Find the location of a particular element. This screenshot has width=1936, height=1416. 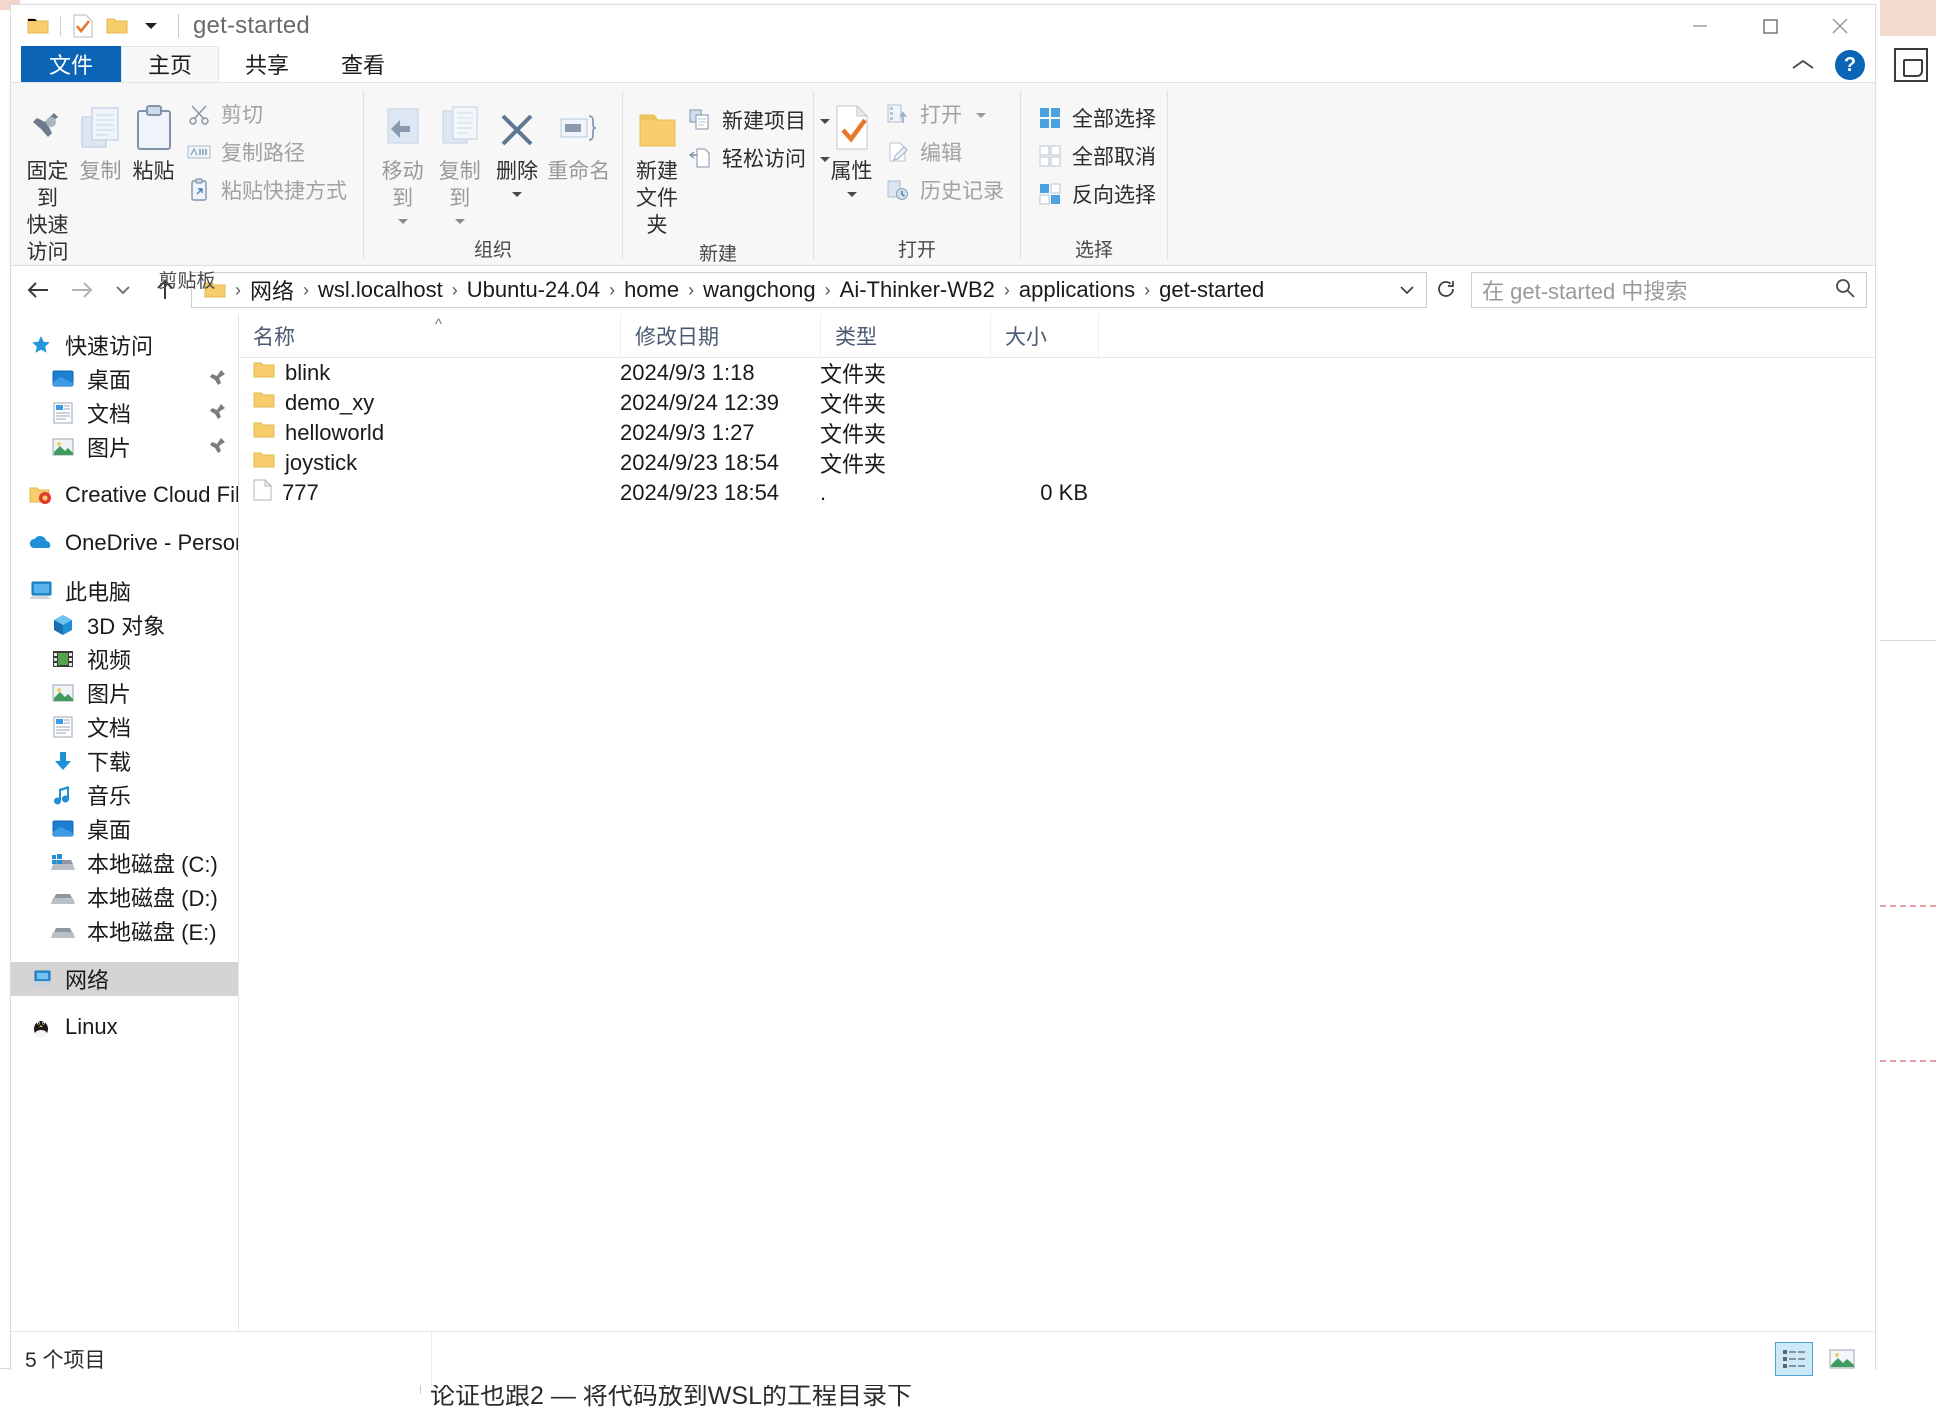

file-name-cell: blink is located at coordinates (429, 373).